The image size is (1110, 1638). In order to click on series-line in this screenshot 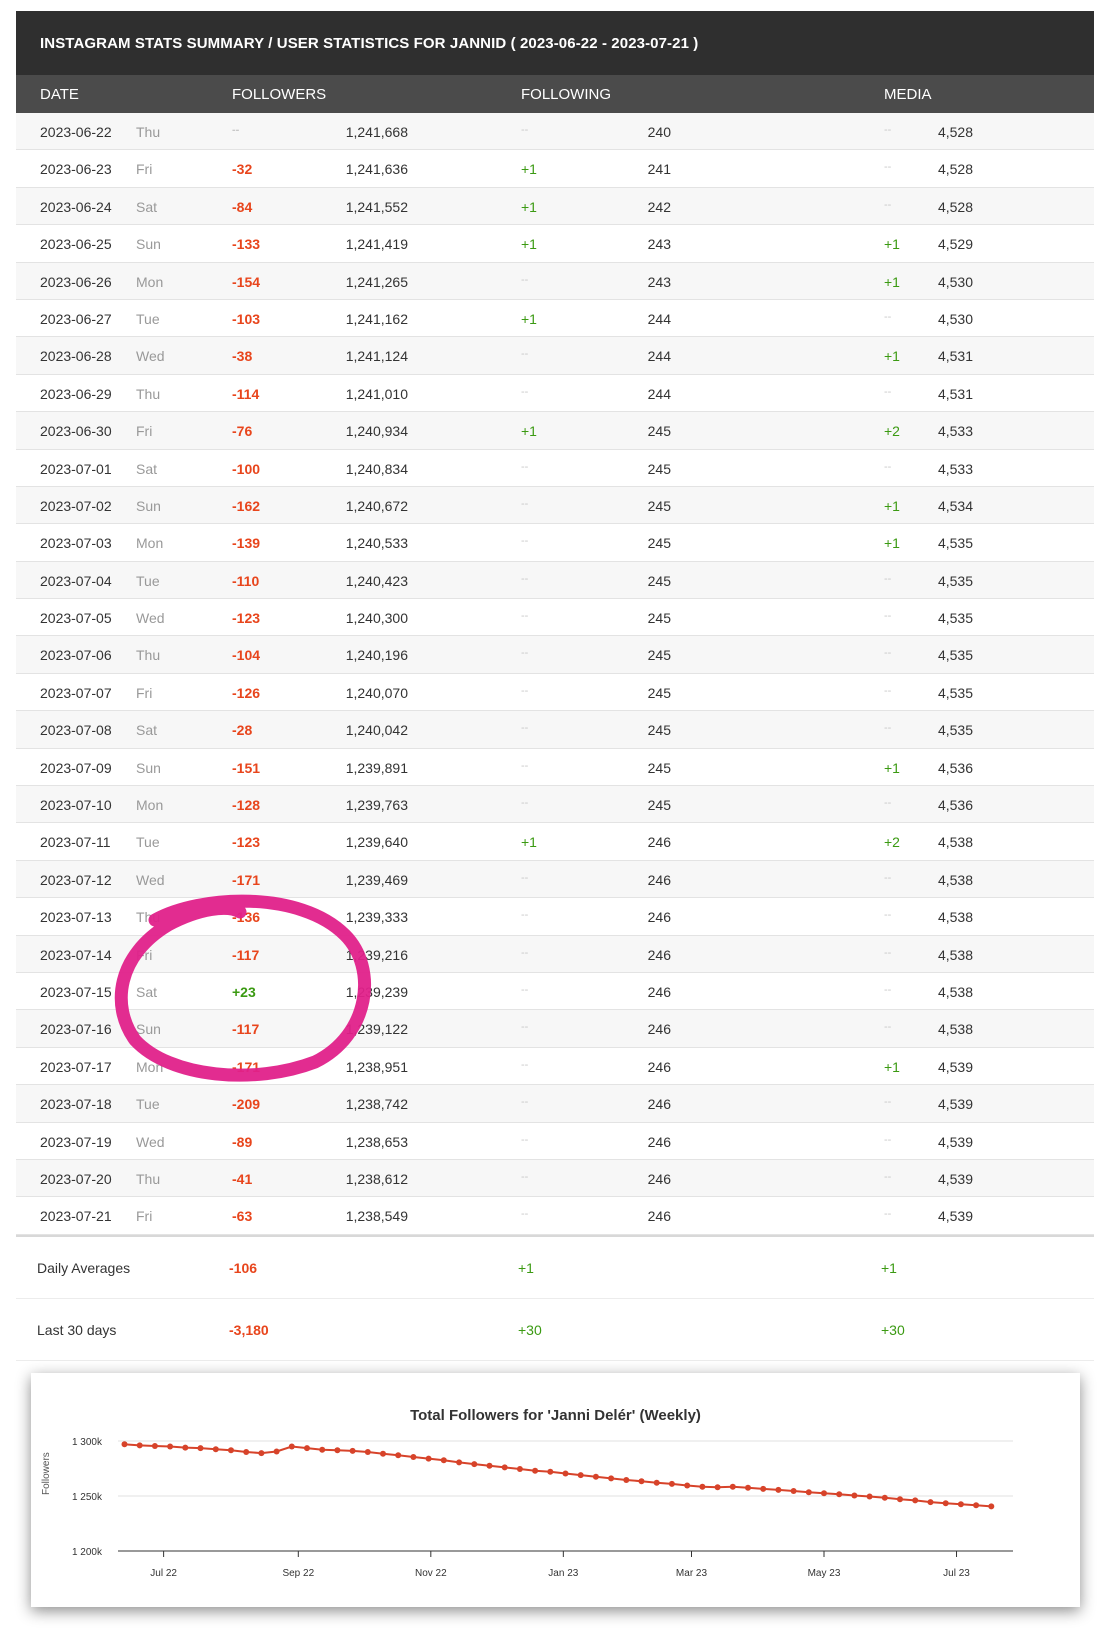, I will do `click(558, 1475)`.